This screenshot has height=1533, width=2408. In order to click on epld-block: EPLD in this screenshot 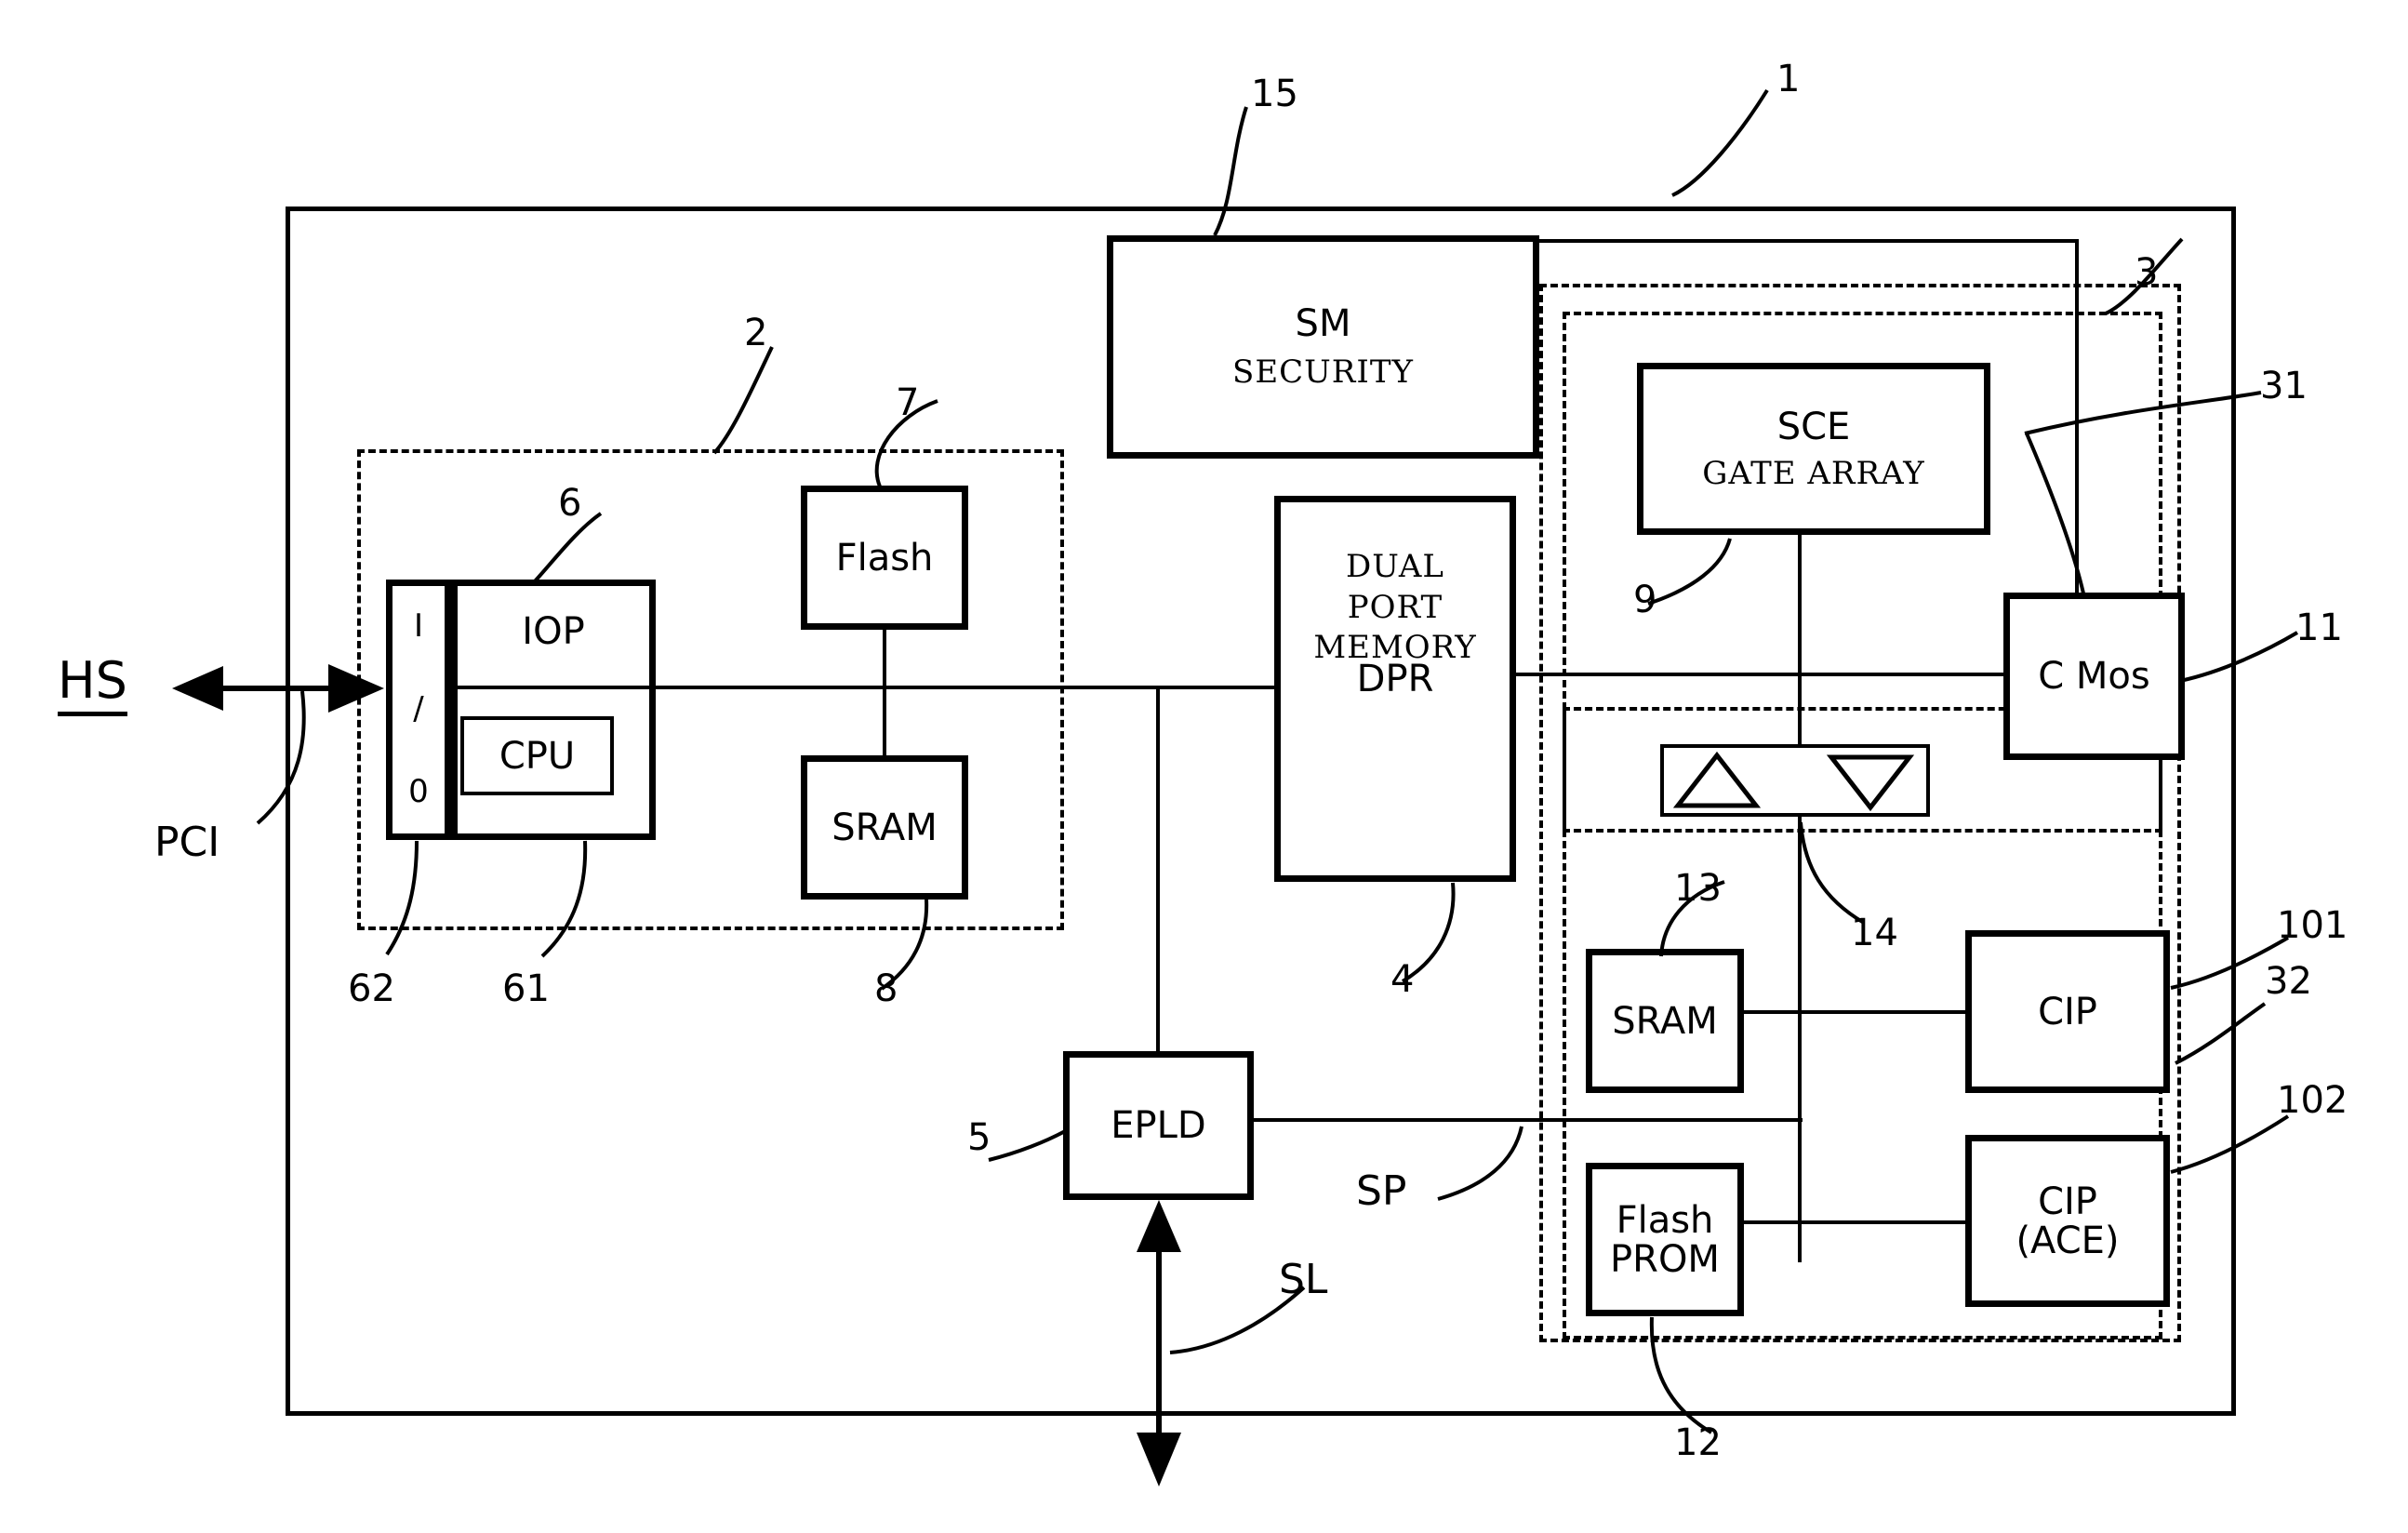, I will do `click(1159, 1125)`.